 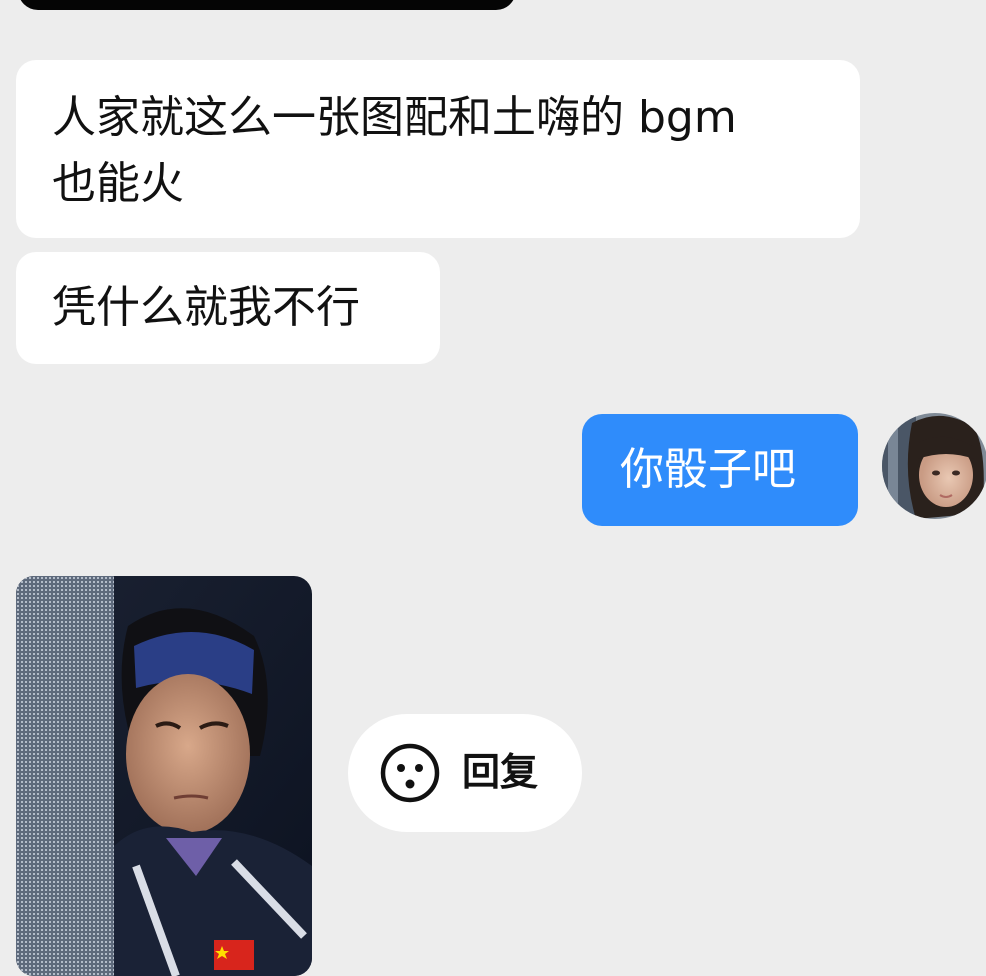 I want to click on reply-label: 回复, so click(x=500, y=772).